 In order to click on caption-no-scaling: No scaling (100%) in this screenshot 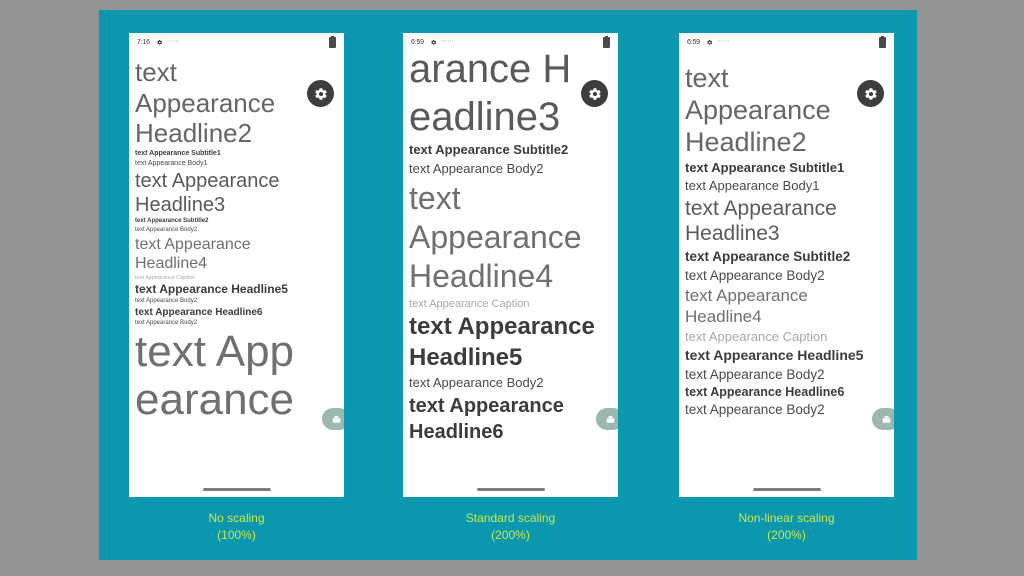, I will do `click(236, 527)`.